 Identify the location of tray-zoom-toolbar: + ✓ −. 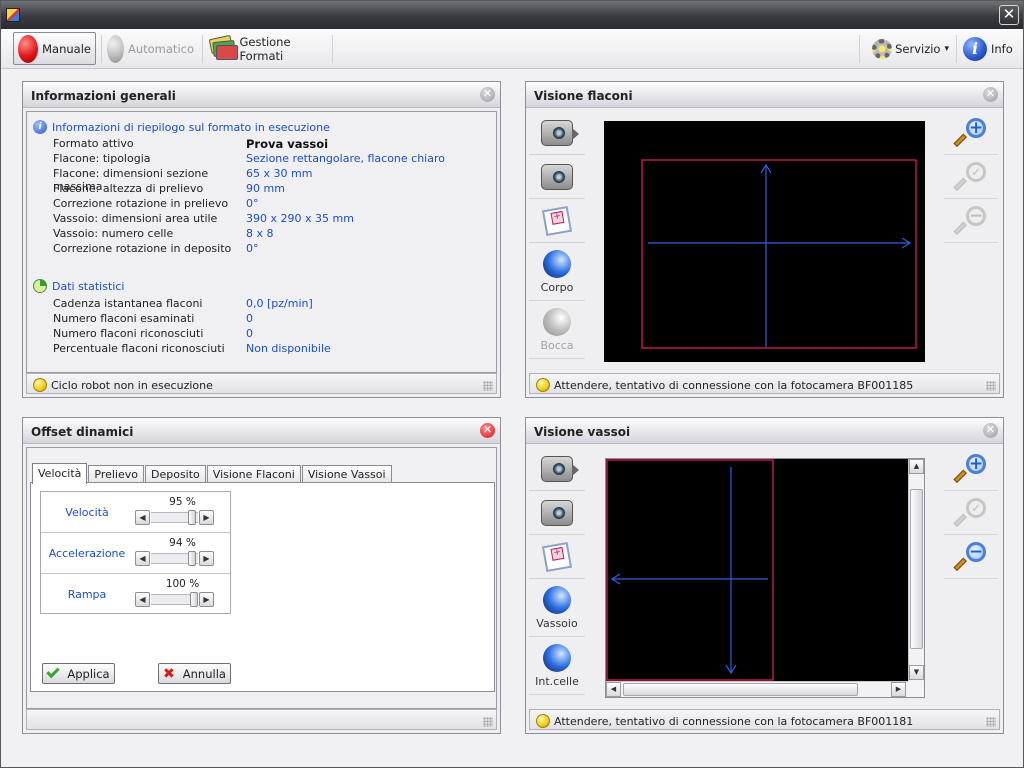
(971, 513).